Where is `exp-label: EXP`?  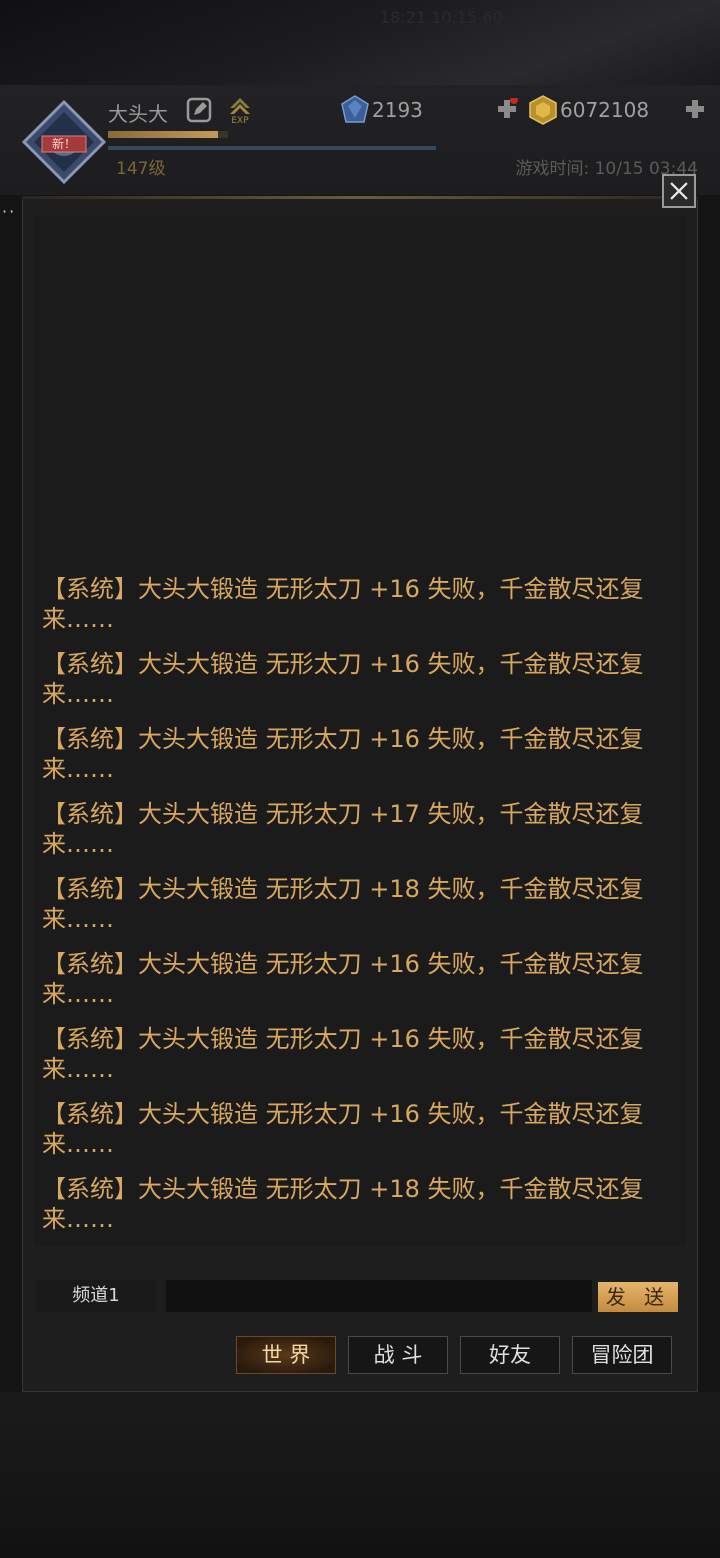 exp-label: EXP is located at coordinates (240, 120).